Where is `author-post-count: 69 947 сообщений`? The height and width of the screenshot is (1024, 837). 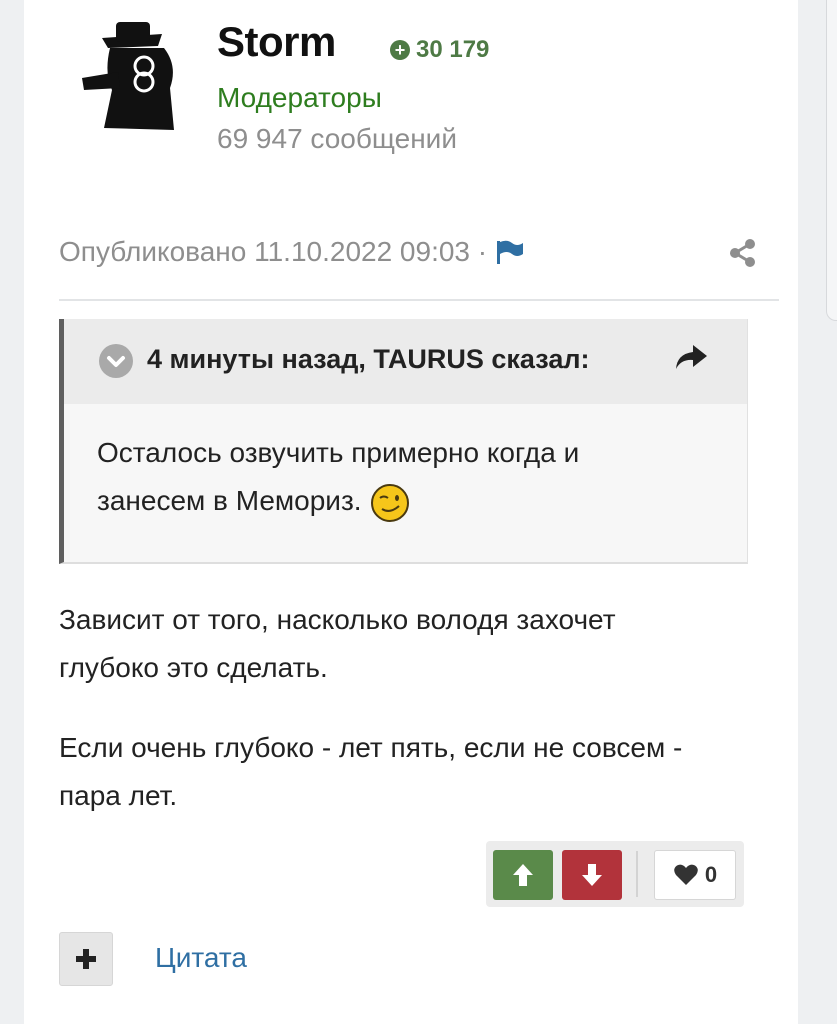 author-post-count: 69 947 сообщений is located at coordinates (337, 138).